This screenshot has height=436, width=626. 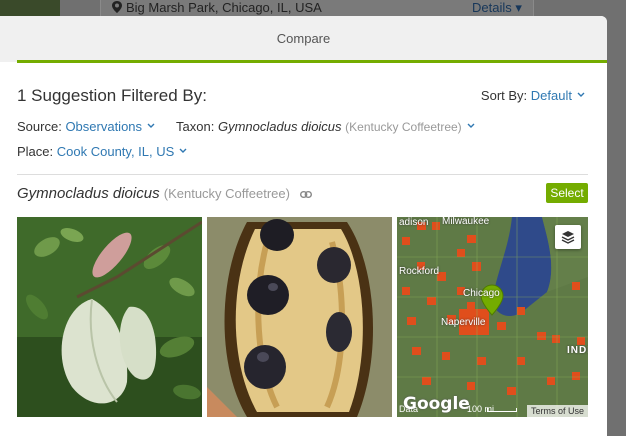 I want to click on source-value: Observations, so click(x=104, y=126).